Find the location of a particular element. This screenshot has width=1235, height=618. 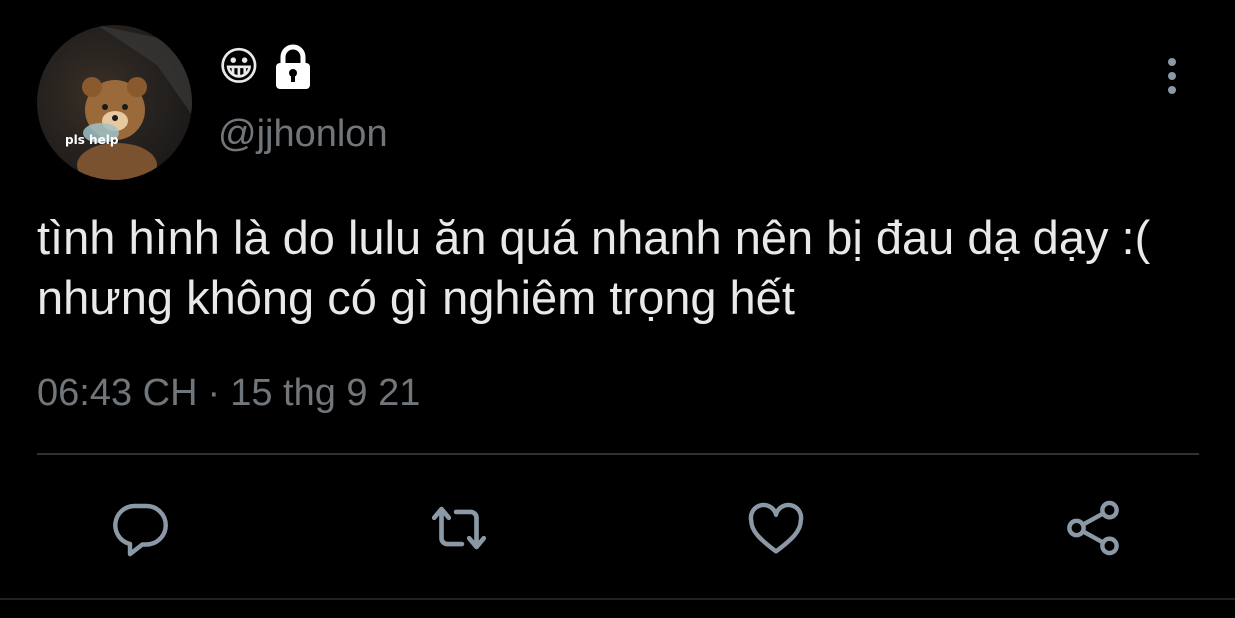

reply-icon is located at coordinates (140, 530).